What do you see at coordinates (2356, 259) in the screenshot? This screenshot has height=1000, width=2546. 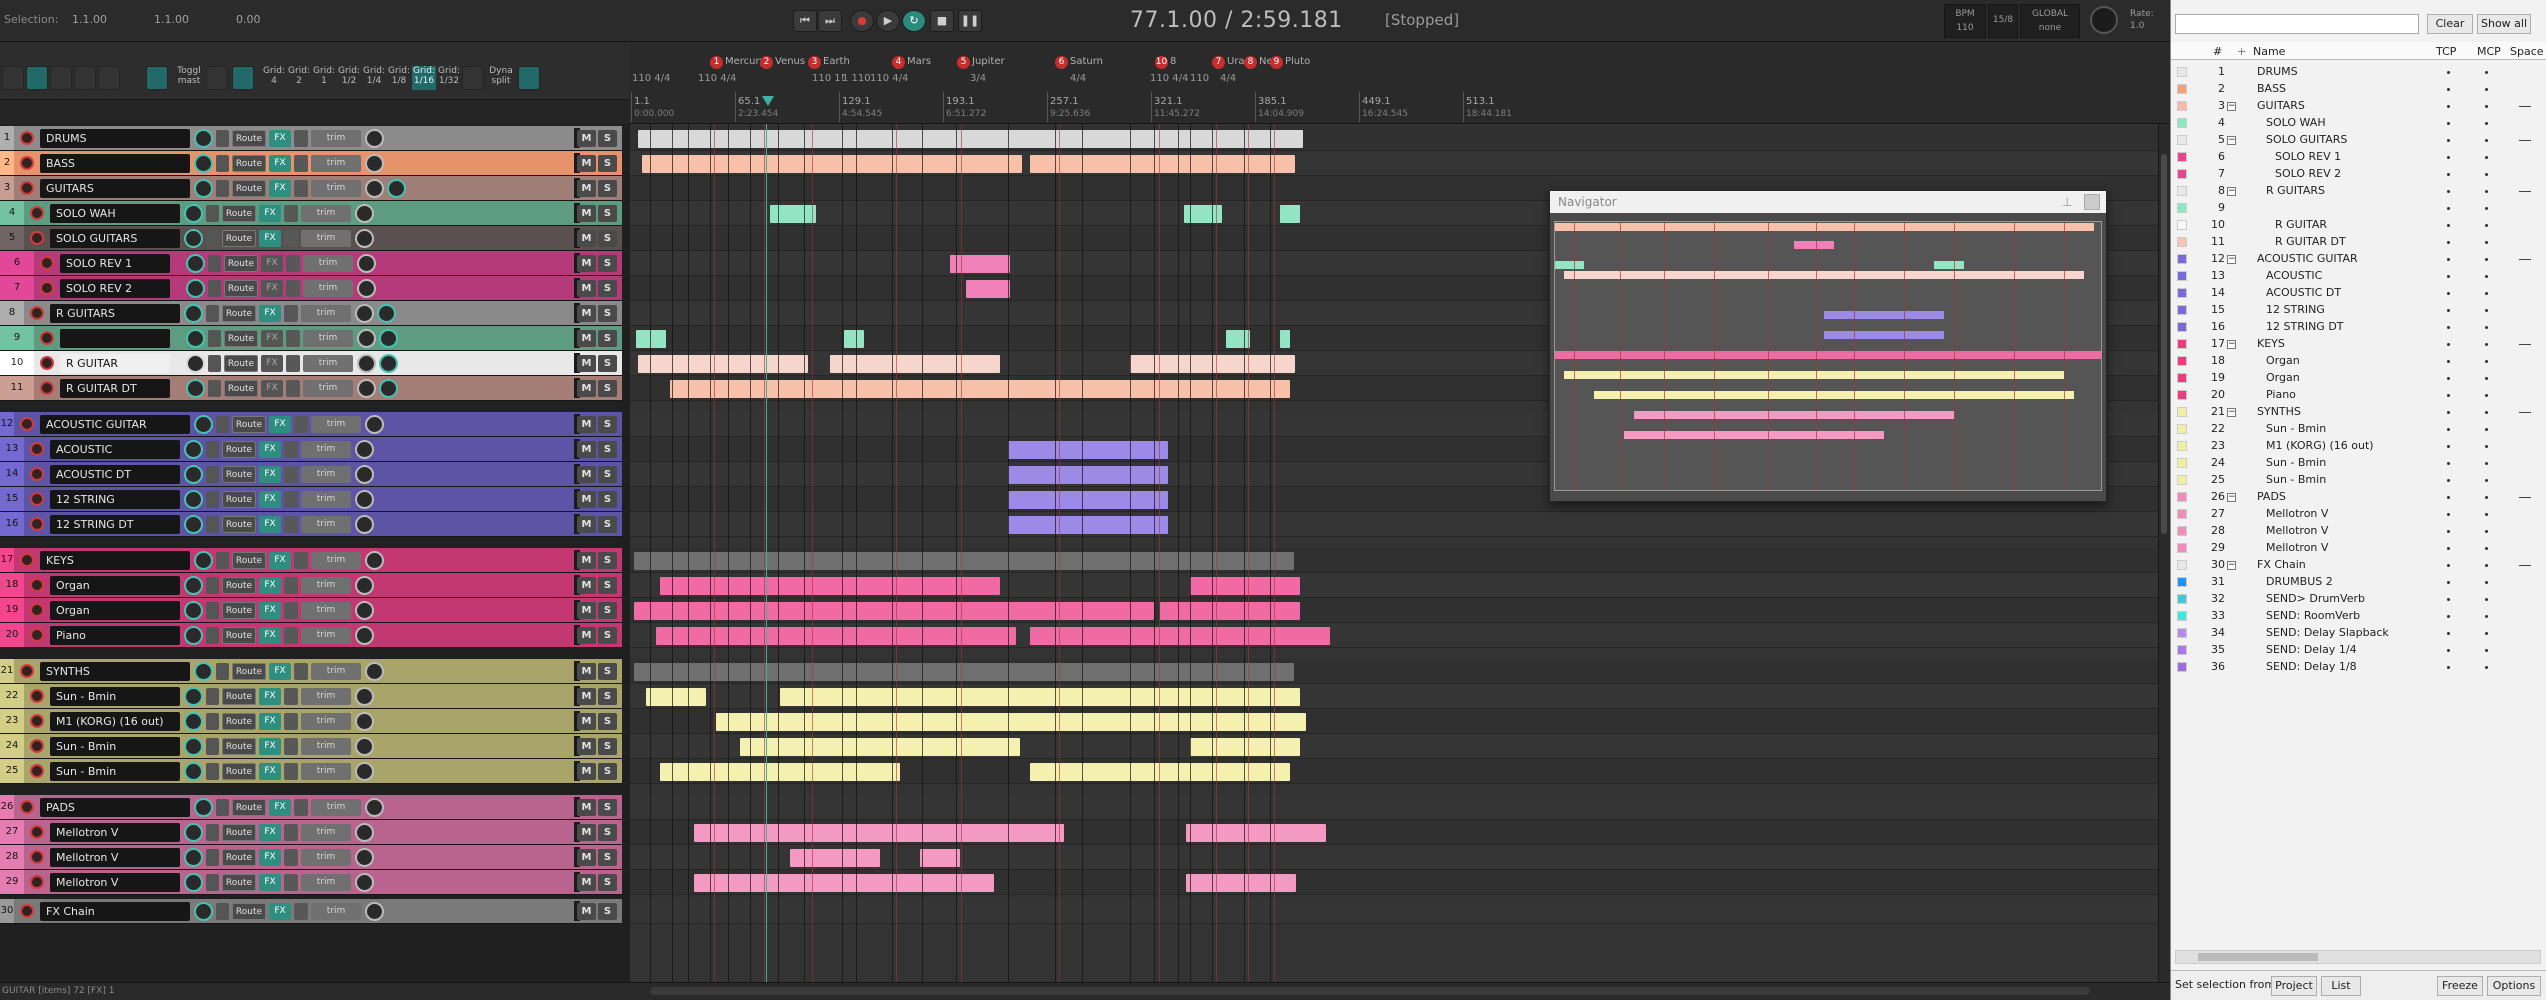 I see `track-manager-row: 12− ACOUSTIC GUITAR` at bounding box center [2356, 259].